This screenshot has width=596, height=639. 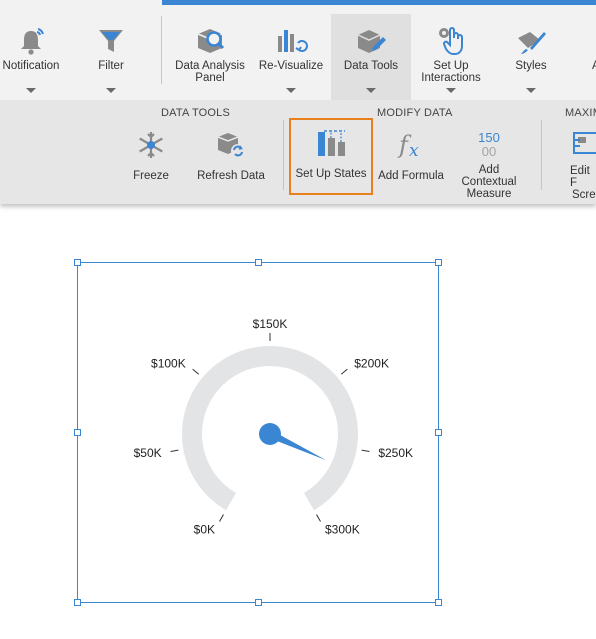 What do you see at coordinates (151, 145) in the screenshot?
I see `snowflake-icon` at bounding box center [151, 145].